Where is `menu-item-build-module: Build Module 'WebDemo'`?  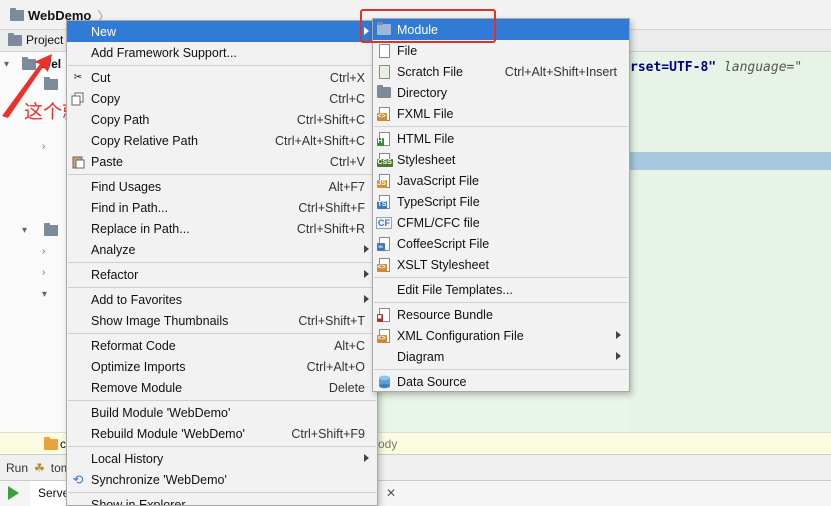
menu-item-build-module: Build Module 'WebDemo' is located at coordinates (222, 412).